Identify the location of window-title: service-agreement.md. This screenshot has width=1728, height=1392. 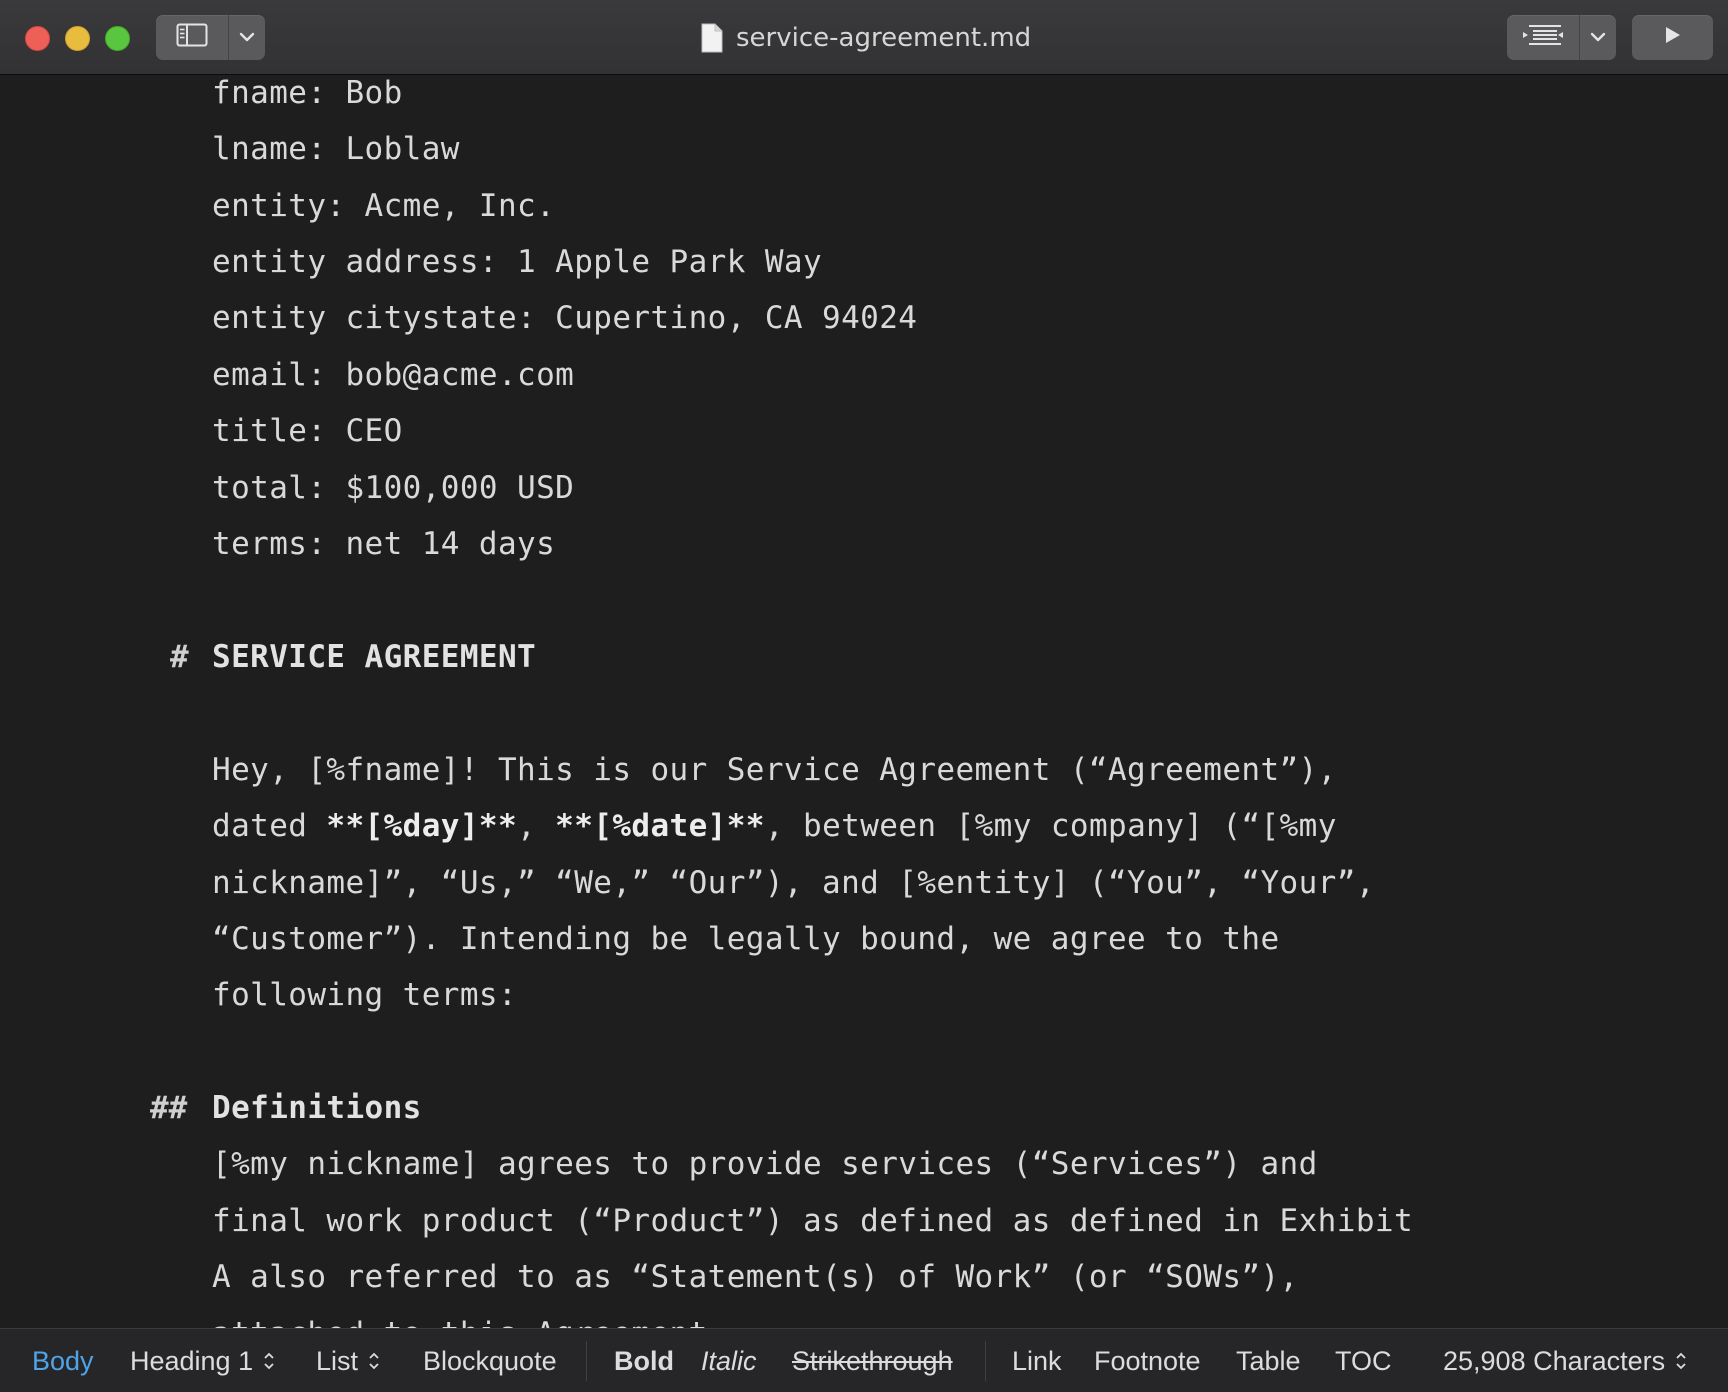
(865, 37).